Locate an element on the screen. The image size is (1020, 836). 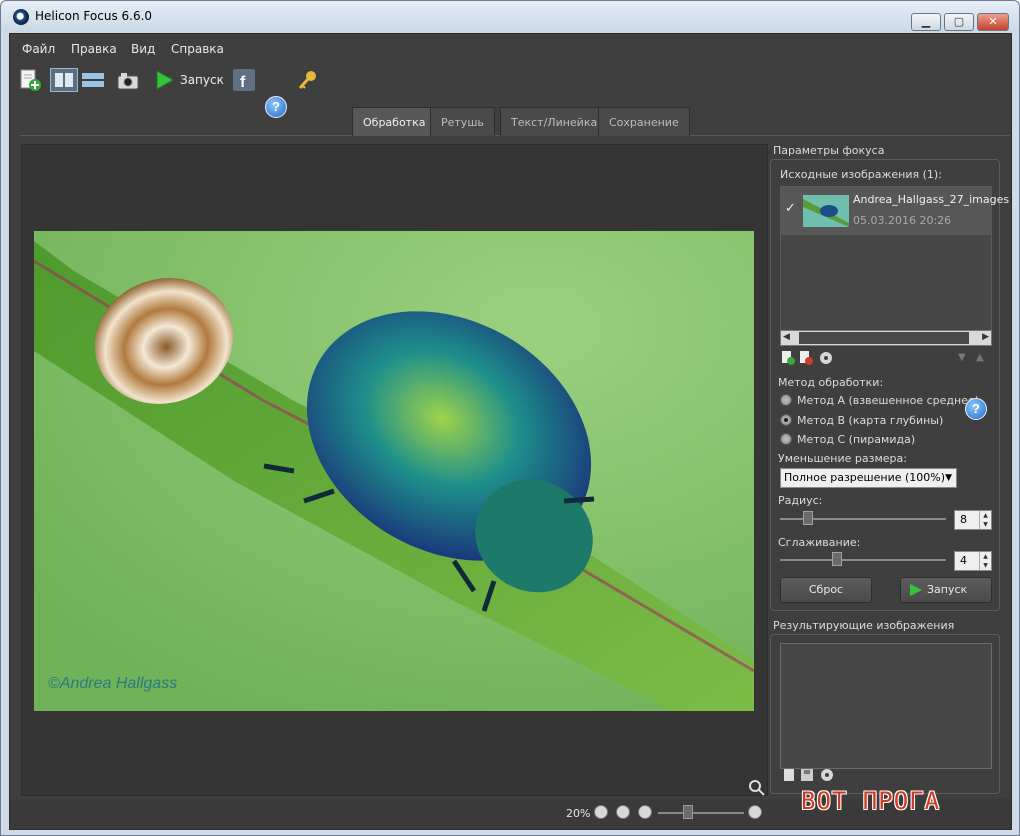
radius-label: Радиус: is located at coordinates (800, 500).